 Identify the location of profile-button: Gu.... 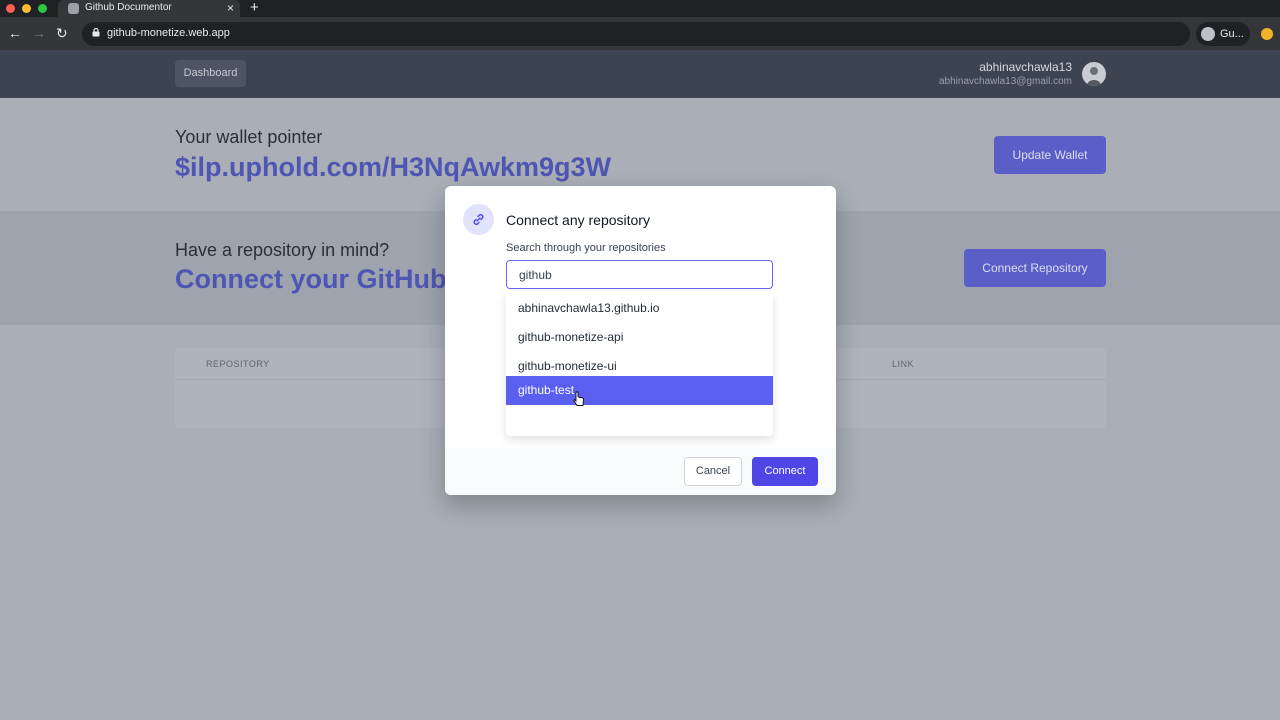
(1223, 34).